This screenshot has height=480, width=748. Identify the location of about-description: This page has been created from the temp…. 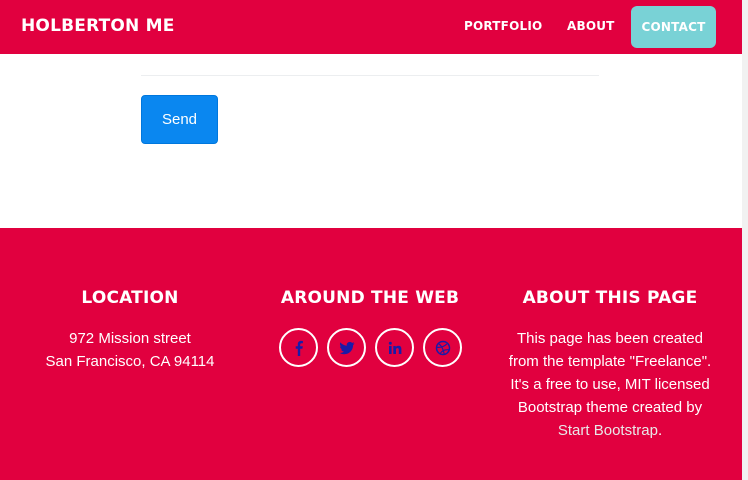
(610, 373).